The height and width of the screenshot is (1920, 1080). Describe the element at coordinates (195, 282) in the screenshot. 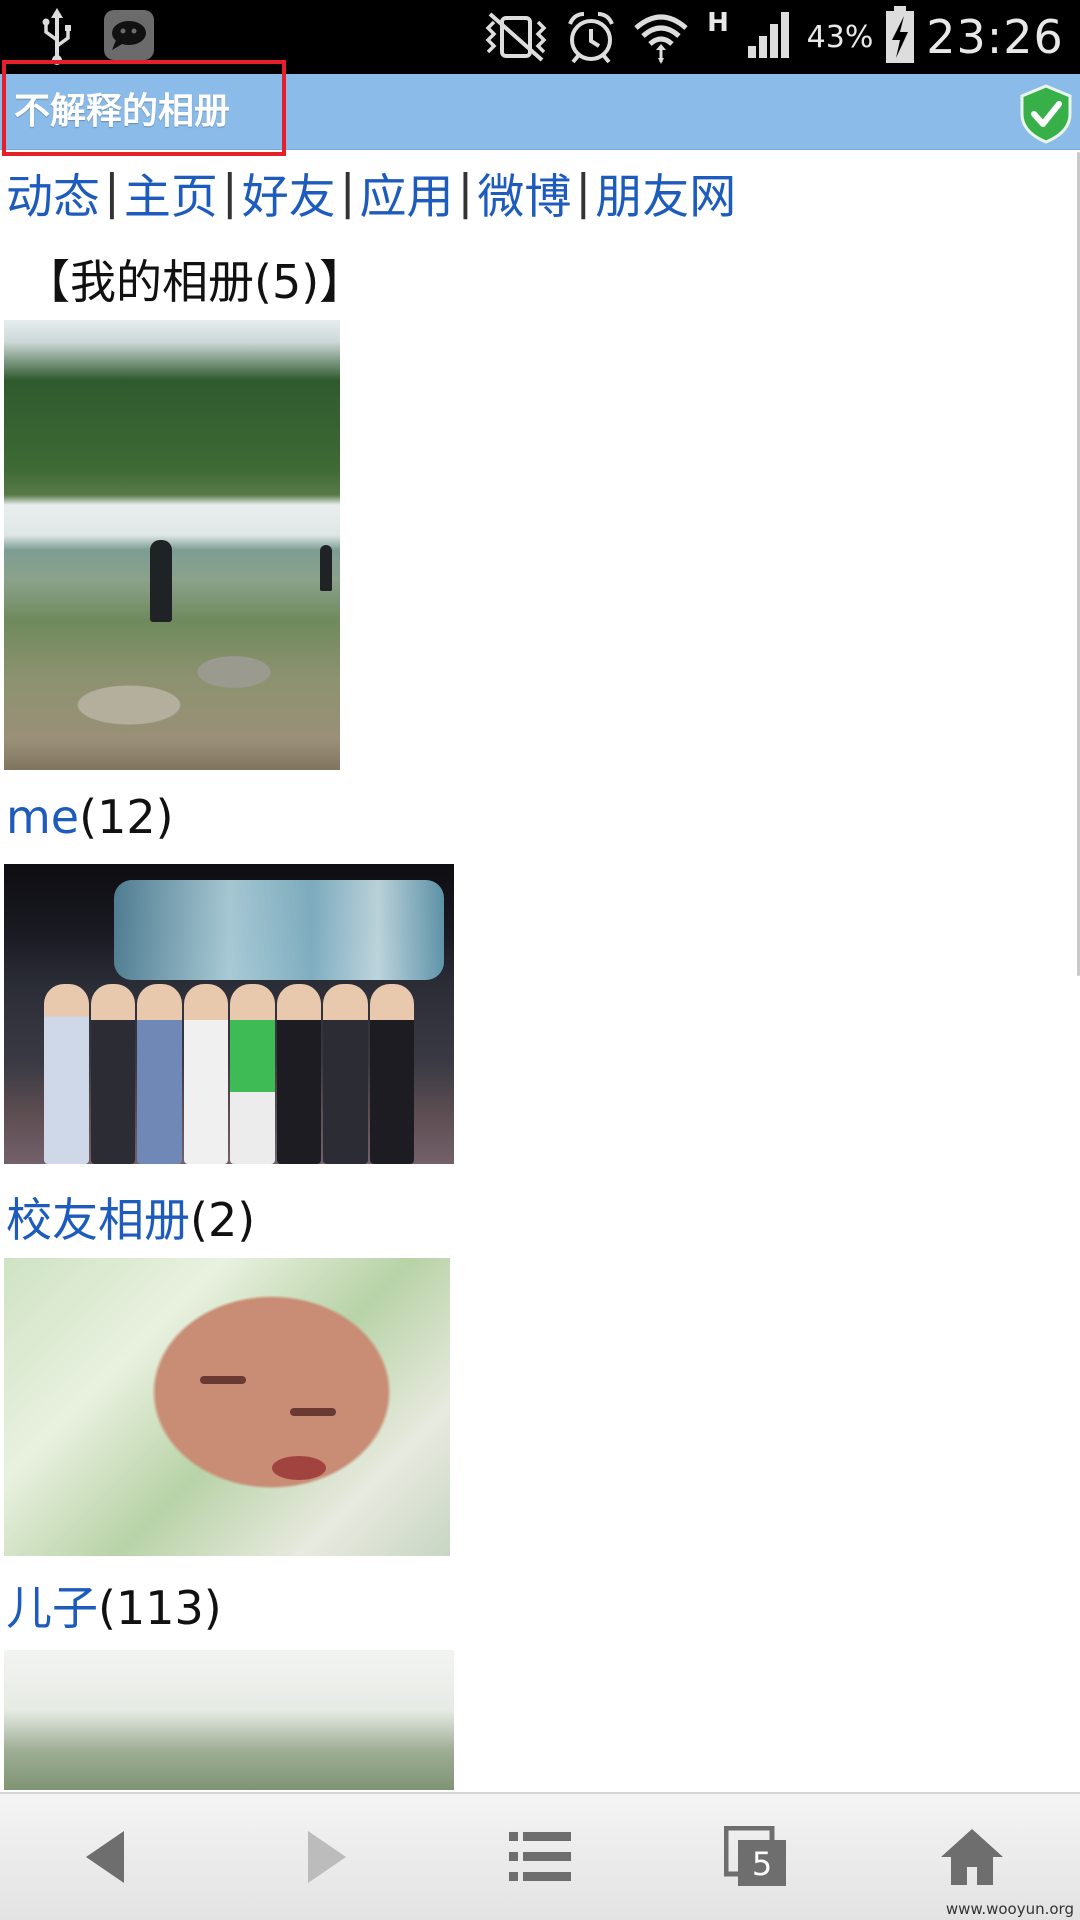

I see `albums-header: 【我的相册(5)】` at that location.